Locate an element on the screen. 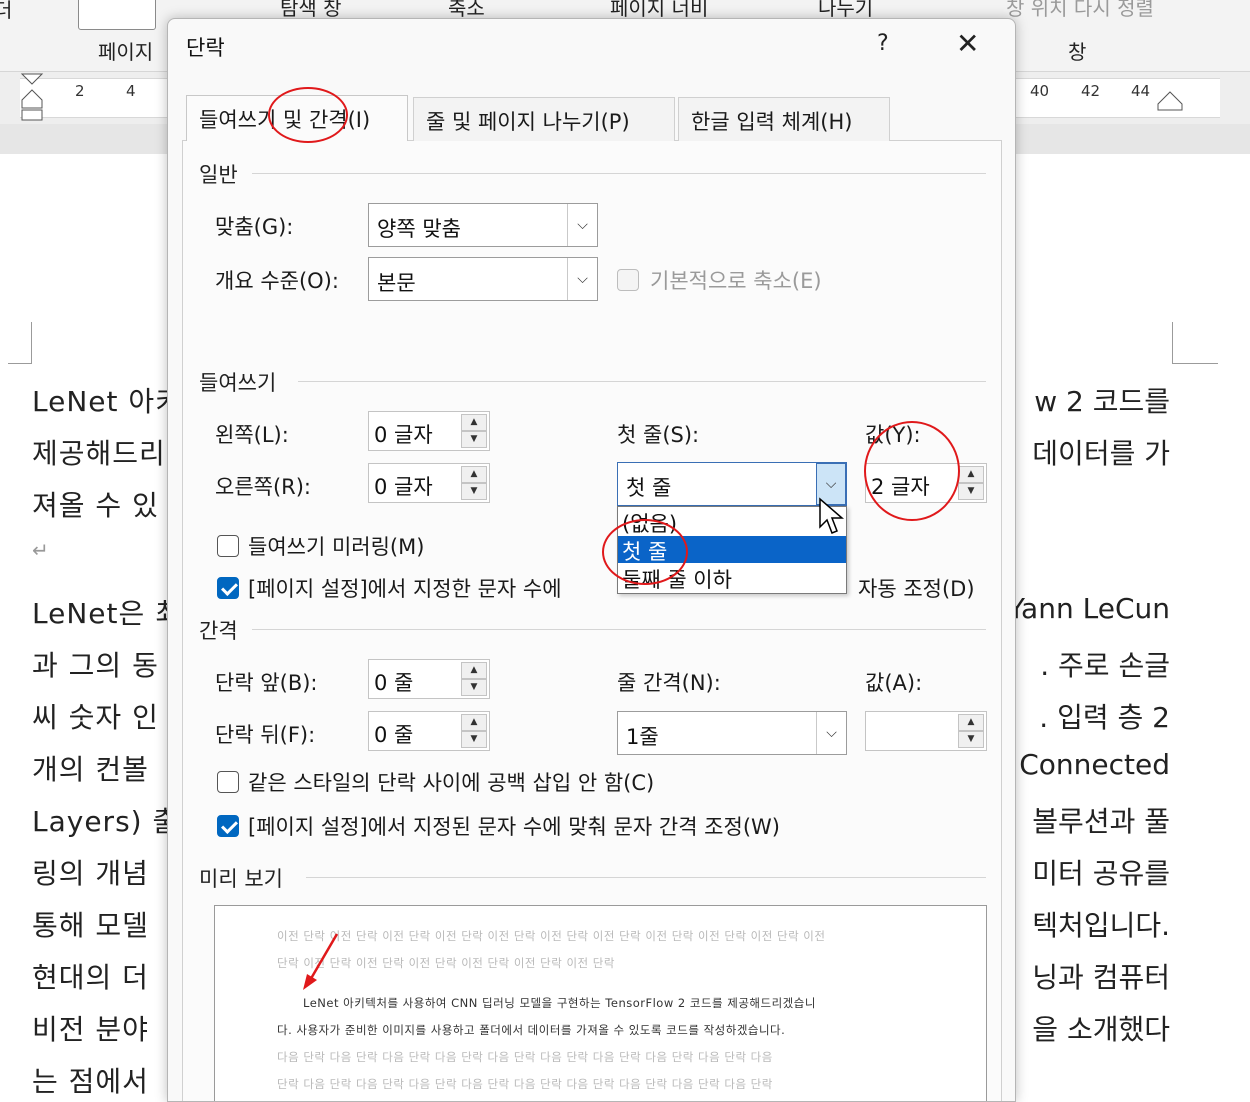  indent-right-spinner: 0 글자 ▲ ▼ is located at coordinates (429, 483).